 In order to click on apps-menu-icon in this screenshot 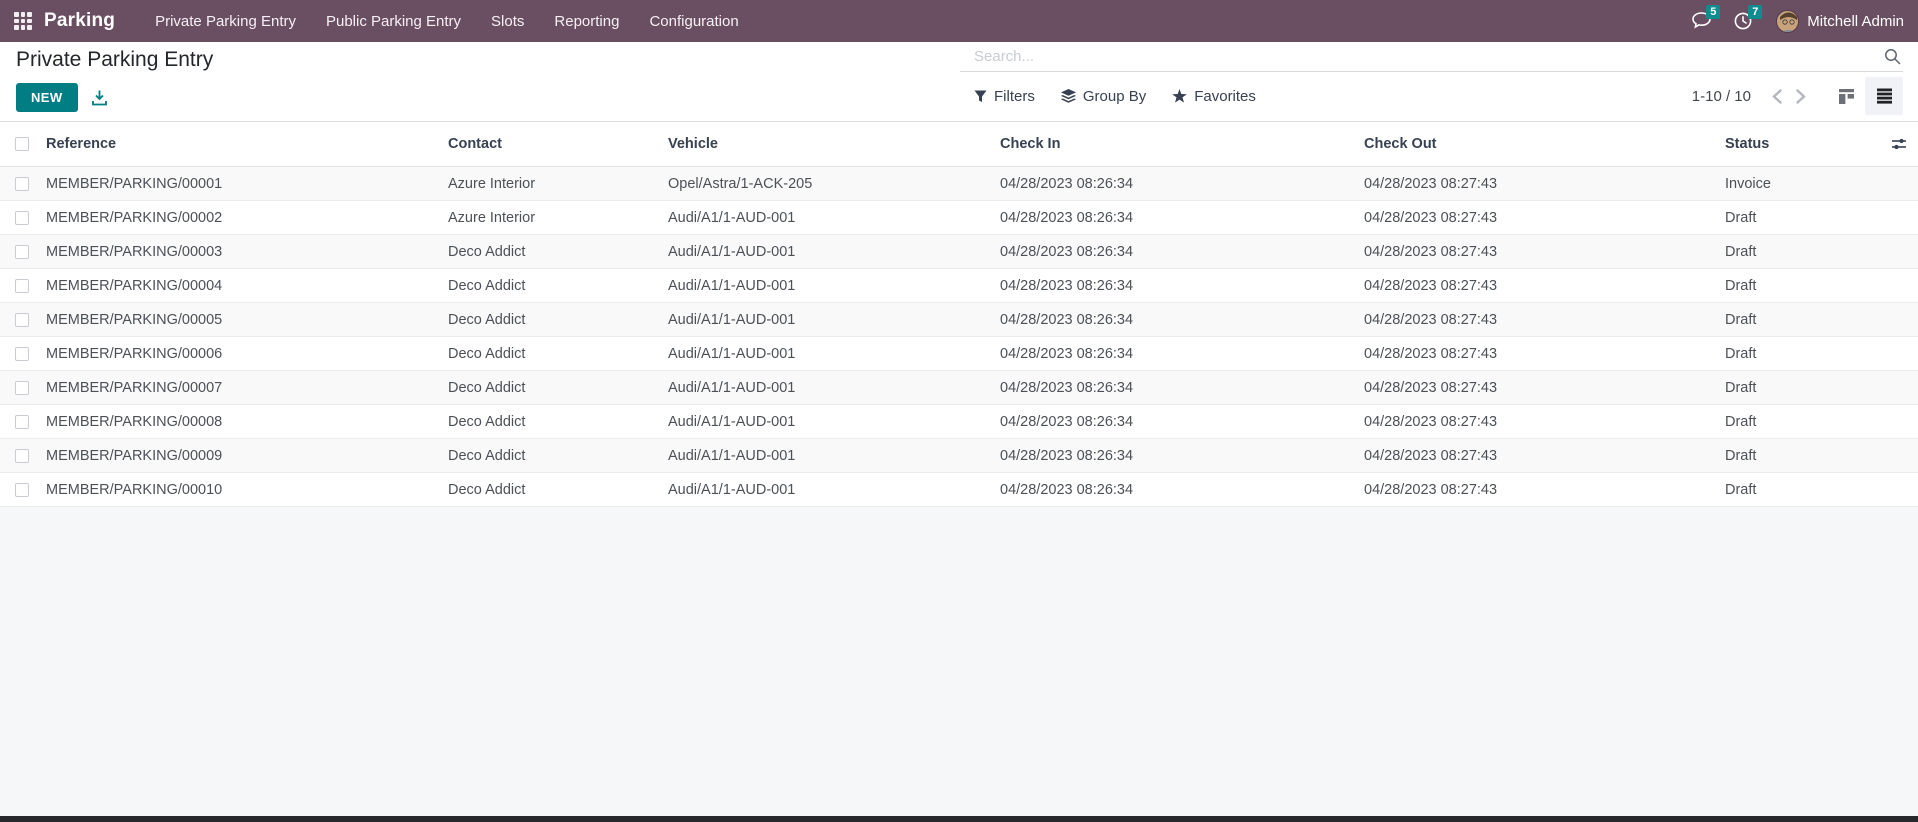, I will do `click(23, 21)`.